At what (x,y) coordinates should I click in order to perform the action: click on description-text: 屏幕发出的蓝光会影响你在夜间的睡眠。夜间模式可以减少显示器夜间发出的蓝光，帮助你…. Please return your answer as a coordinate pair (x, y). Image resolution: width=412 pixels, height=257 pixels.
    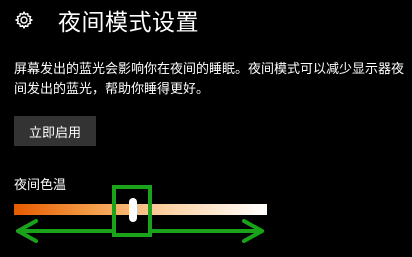
    Looking at the image, I should click on (209, 79).